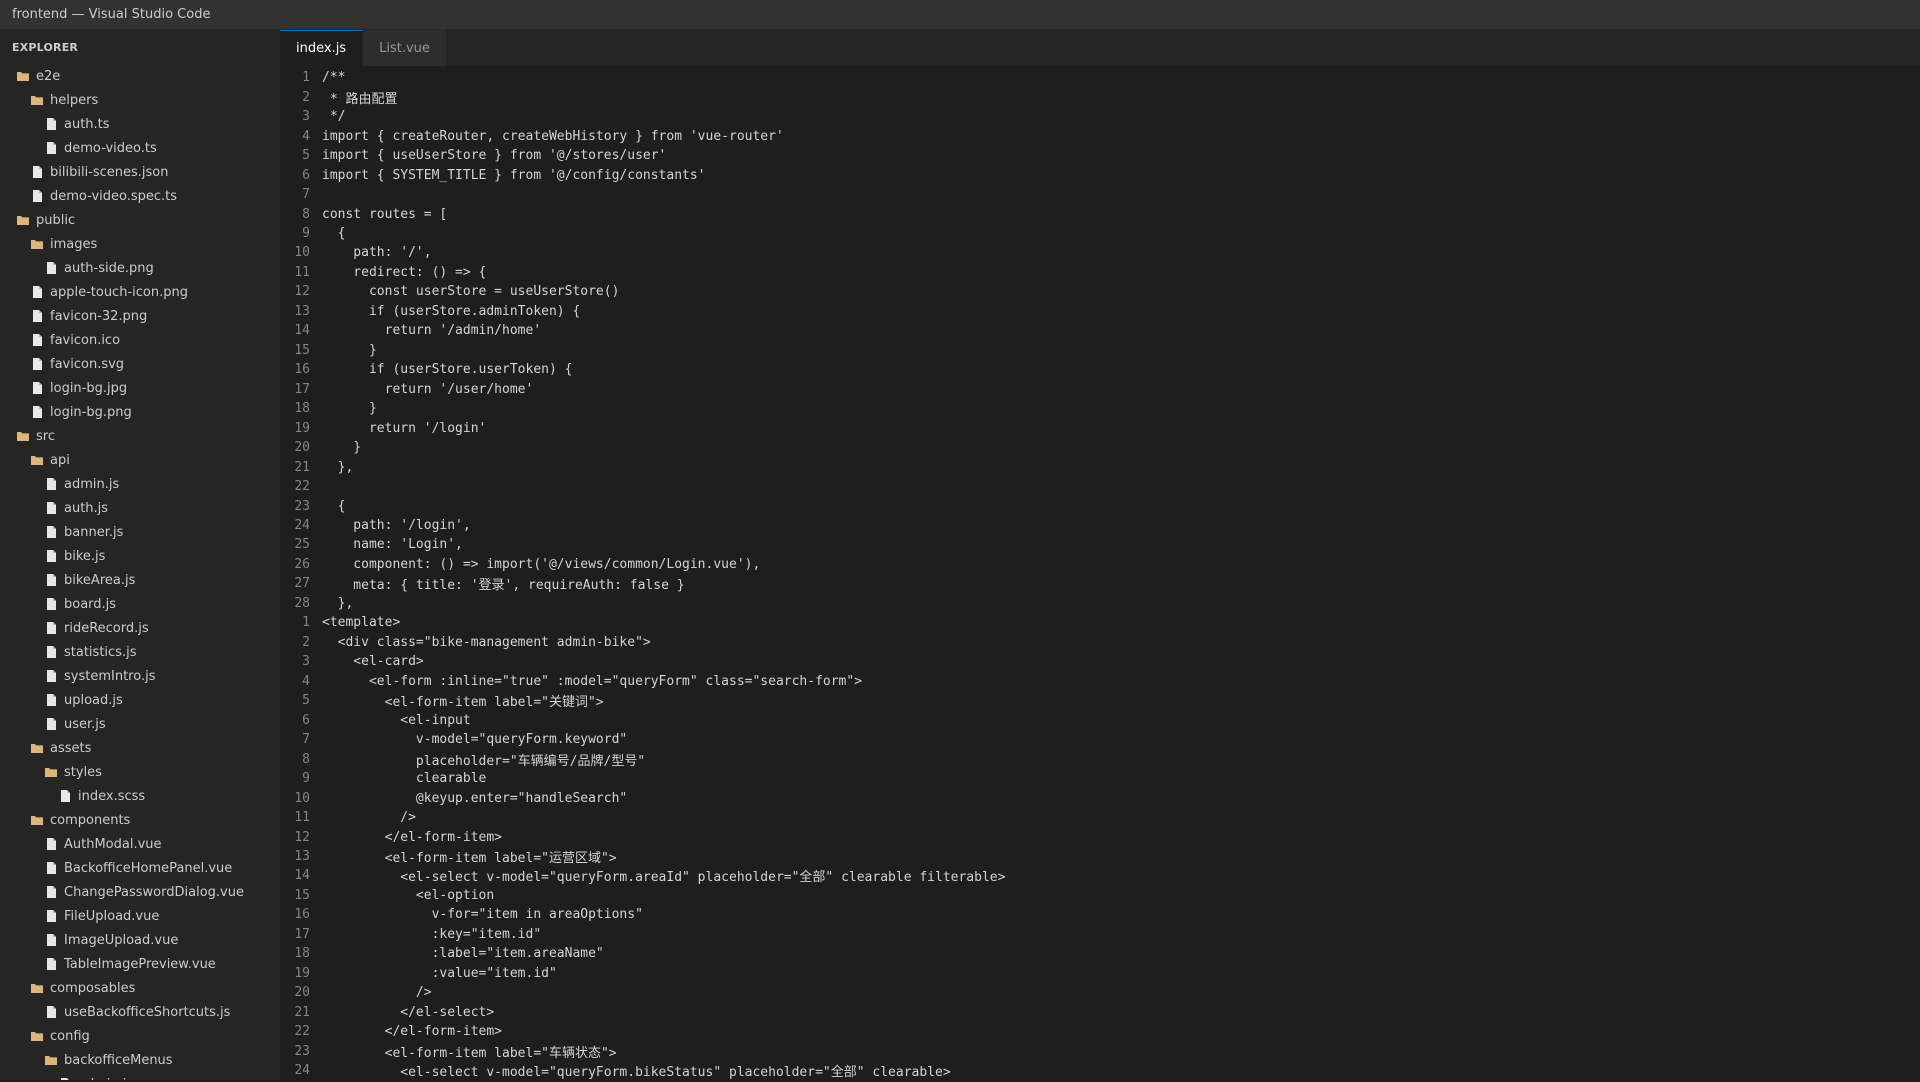 Image resolution: width=1920 pixels, height=1082 pixels. I want to click on folder-item: composables, so click(140, 988).